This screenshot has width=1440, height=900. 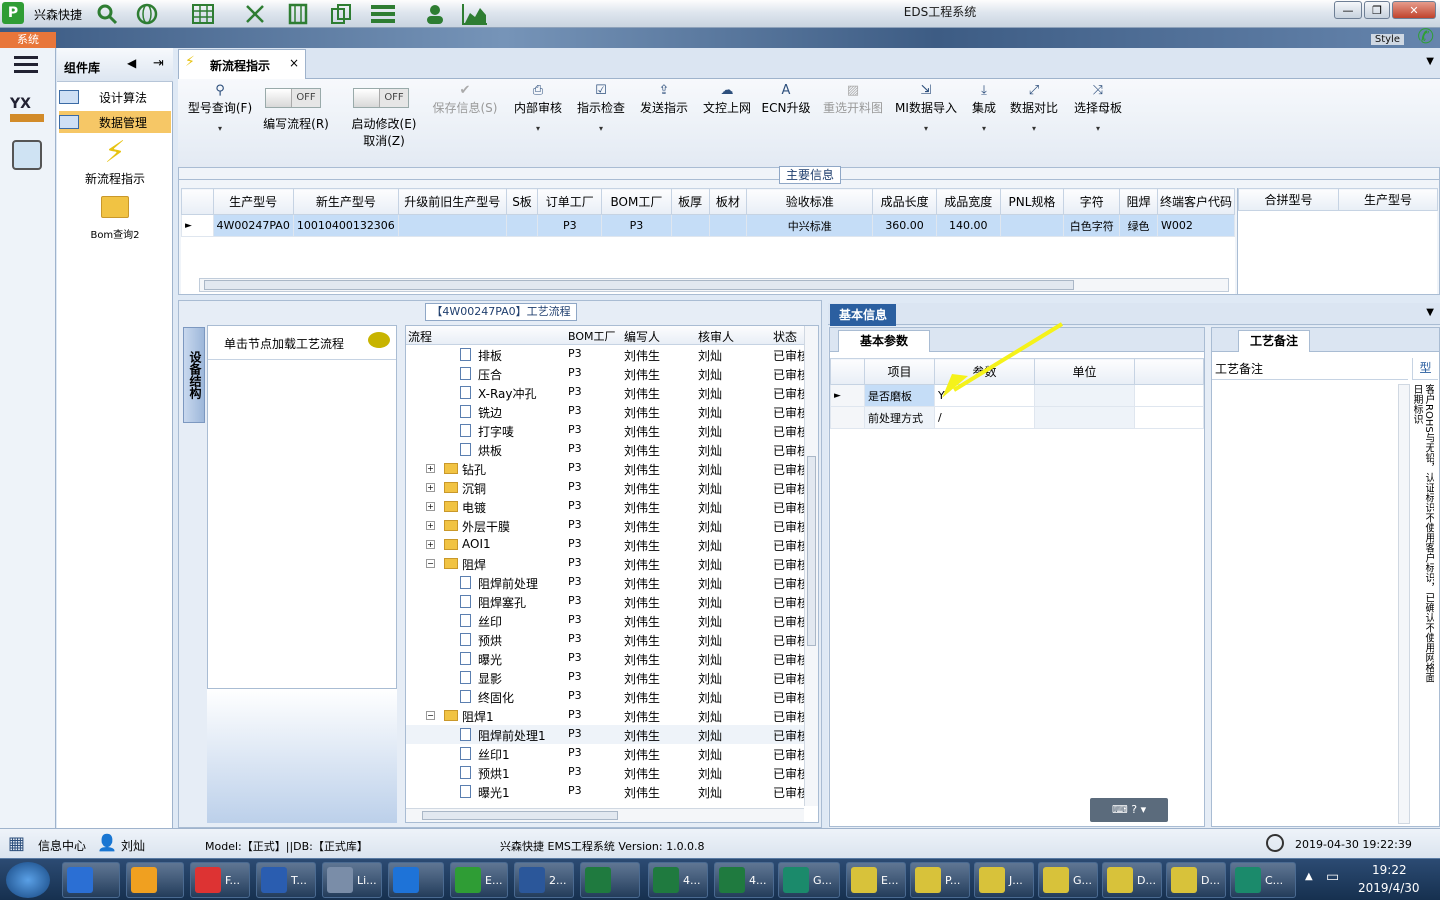 What do you see at coordinates (62, 845) in the screenshot?
I see `info-center-link: 信息中心` at bounding box center [62, 845].